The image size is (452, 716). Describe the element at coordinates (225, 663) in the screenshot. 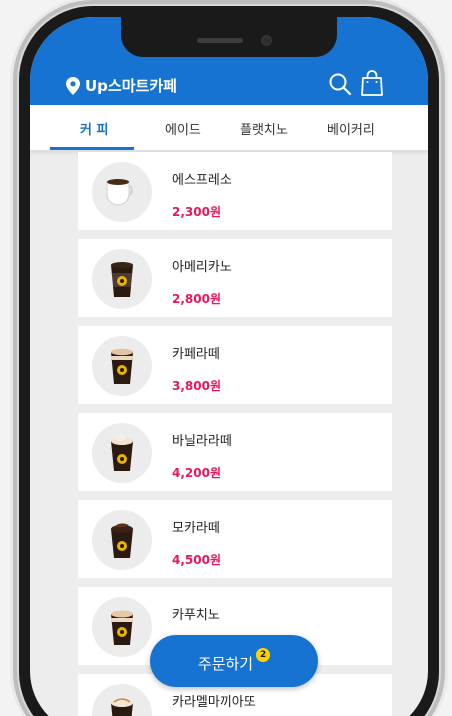

I see `order-button-label: 주문하기` at that location.